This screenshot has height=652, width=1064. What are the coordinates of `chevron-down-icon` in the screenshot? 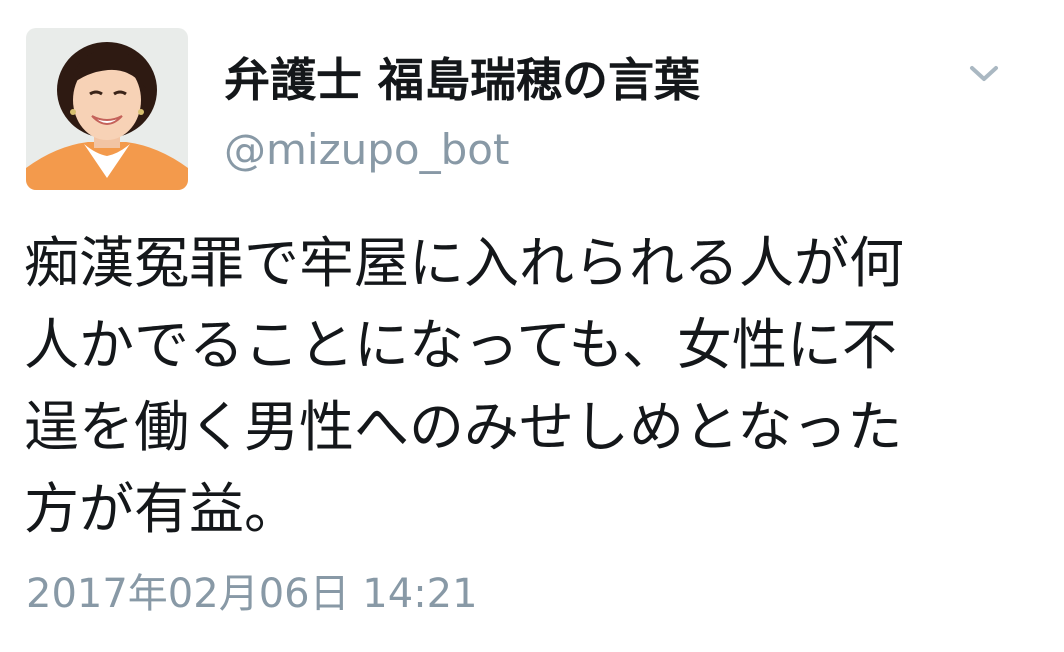 It's located at (984, 73).